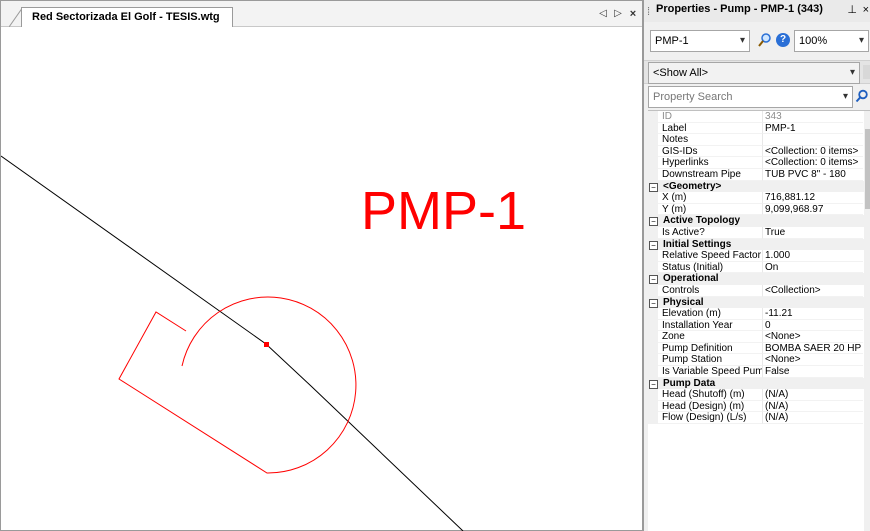 The height and width of the screenshot is (531, 870). Describe the element at coordinates (700, 41) in the screenshot. I see `element-selector: PMP-1 ▾` at that location.